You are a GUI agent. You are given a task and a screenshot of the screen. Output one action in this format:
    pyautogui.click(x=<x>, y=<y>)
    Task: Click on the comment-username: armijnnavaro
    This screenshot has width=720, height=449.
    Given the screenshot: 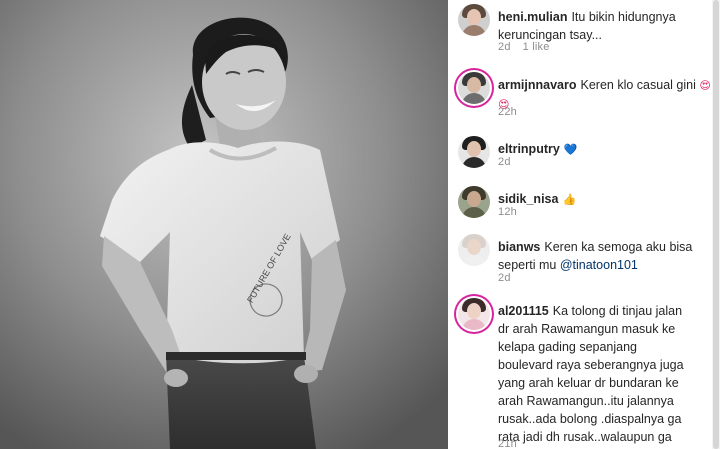 What is the action you would take?
    pyautogui.click(x=537, y=85)
    